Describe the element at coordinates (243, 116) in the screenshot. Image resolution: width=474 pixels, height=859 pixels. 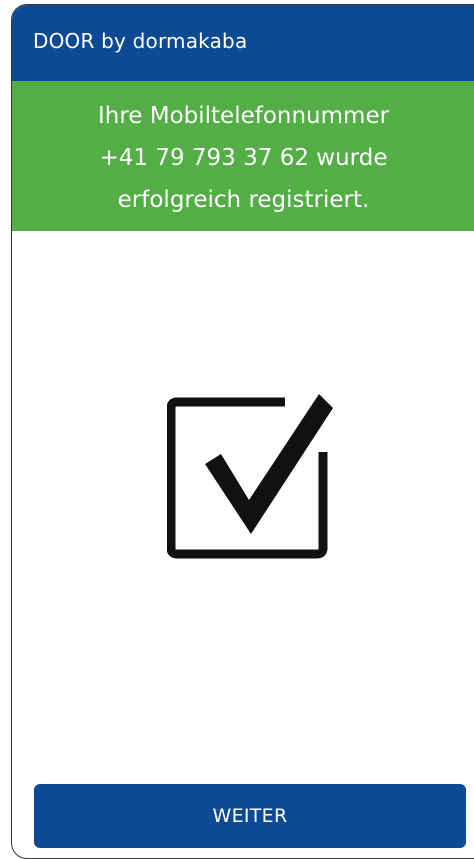
I see `banner-line-1: Ihre Mobiltelefonnummer` at that location.